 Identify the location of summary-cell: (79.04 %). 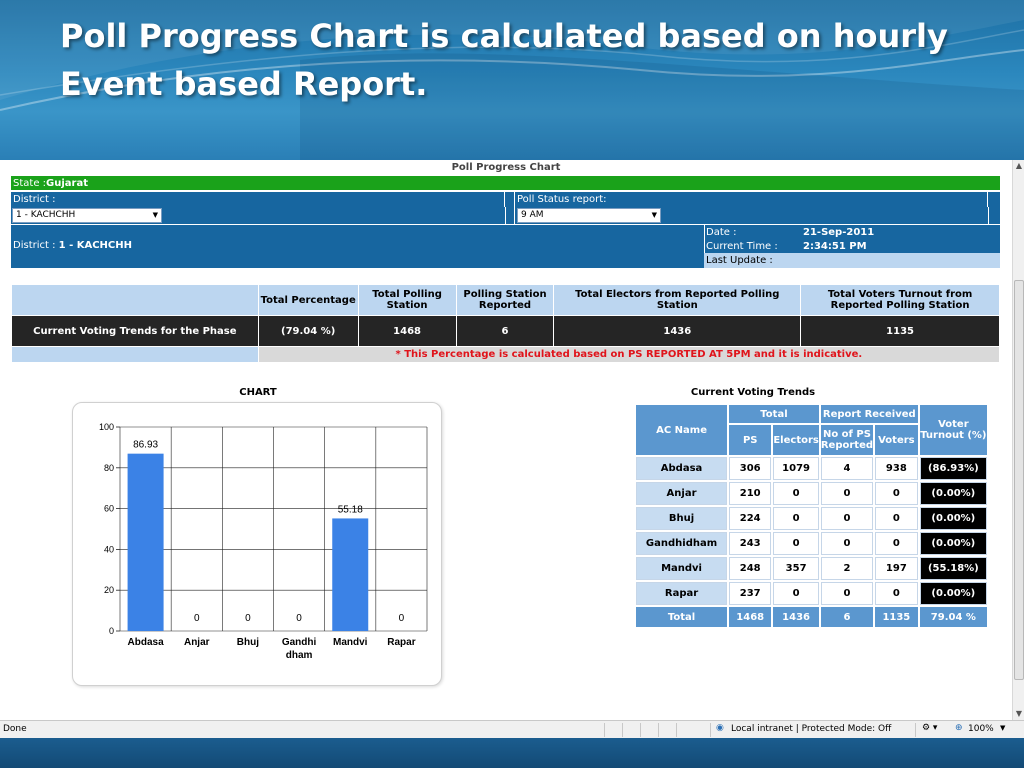
(308, 331).